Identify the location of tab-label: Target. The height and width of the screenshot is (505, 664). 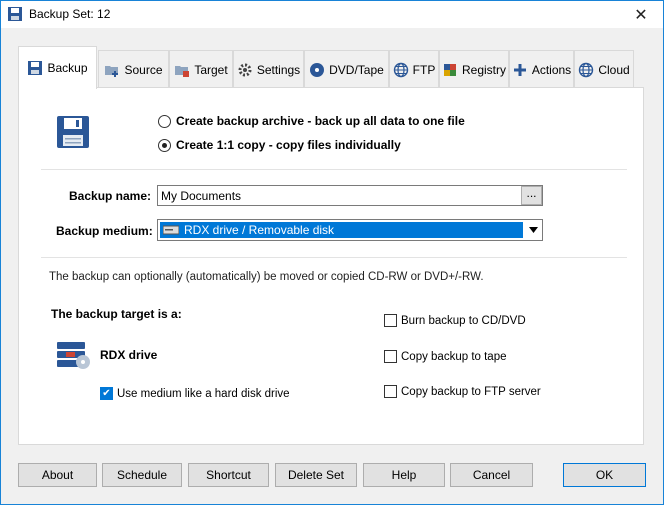
(211, 69).